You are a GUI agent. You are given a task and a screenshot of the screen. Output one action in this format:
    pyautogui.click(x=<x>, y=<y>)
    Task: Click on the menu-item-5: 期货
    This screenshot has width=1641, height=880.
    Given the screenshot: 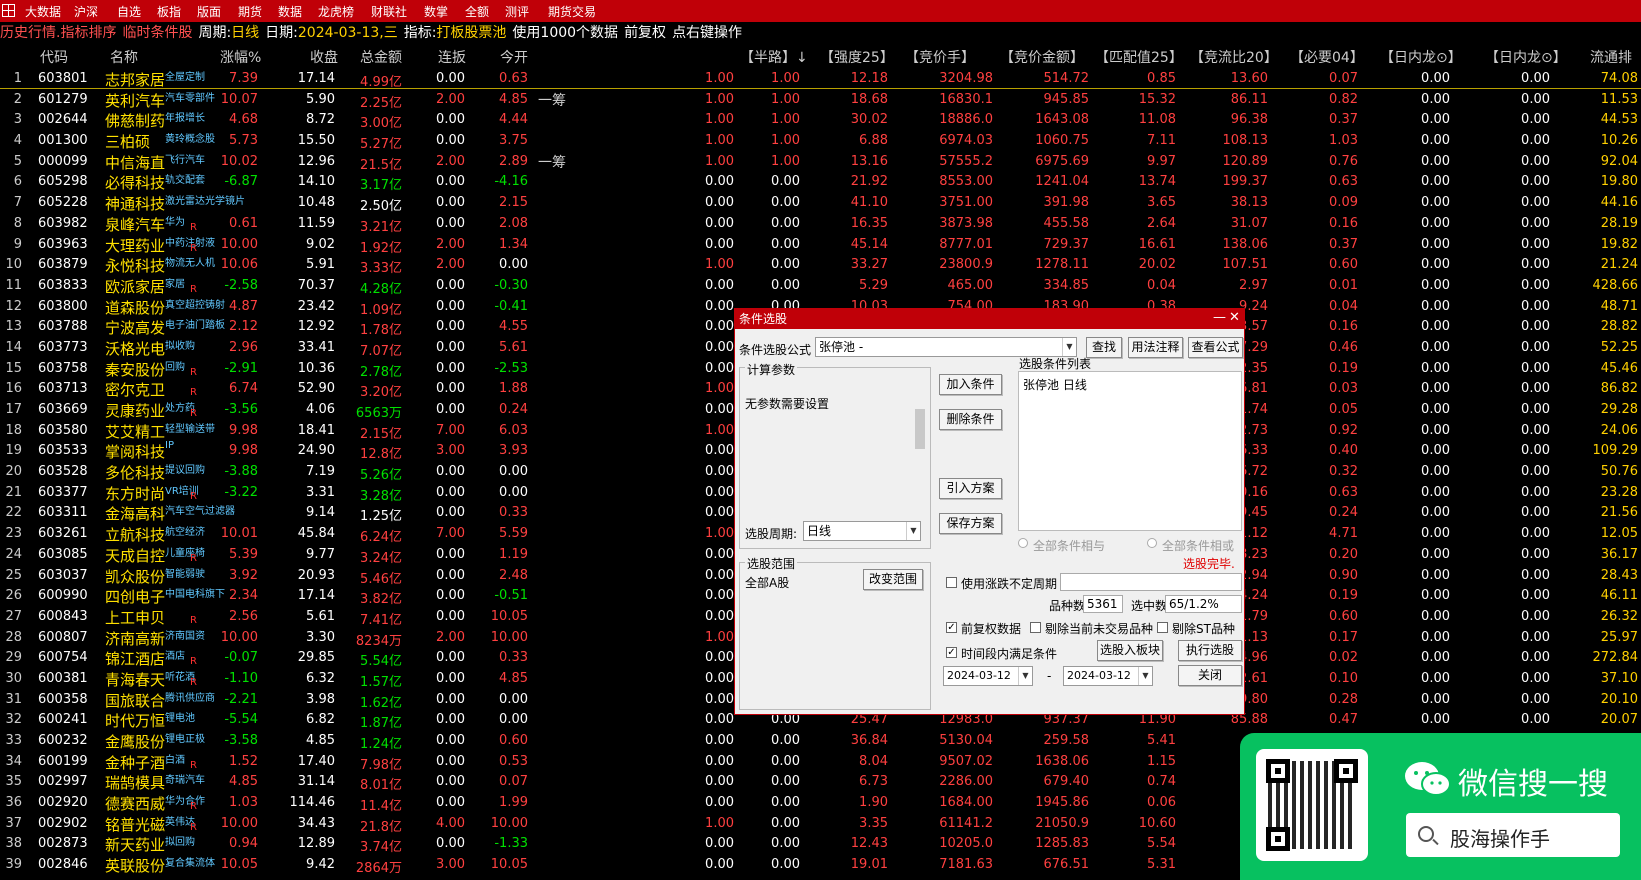 What is the action you would take?
    pyautogui.click(x=250, y=11)
    